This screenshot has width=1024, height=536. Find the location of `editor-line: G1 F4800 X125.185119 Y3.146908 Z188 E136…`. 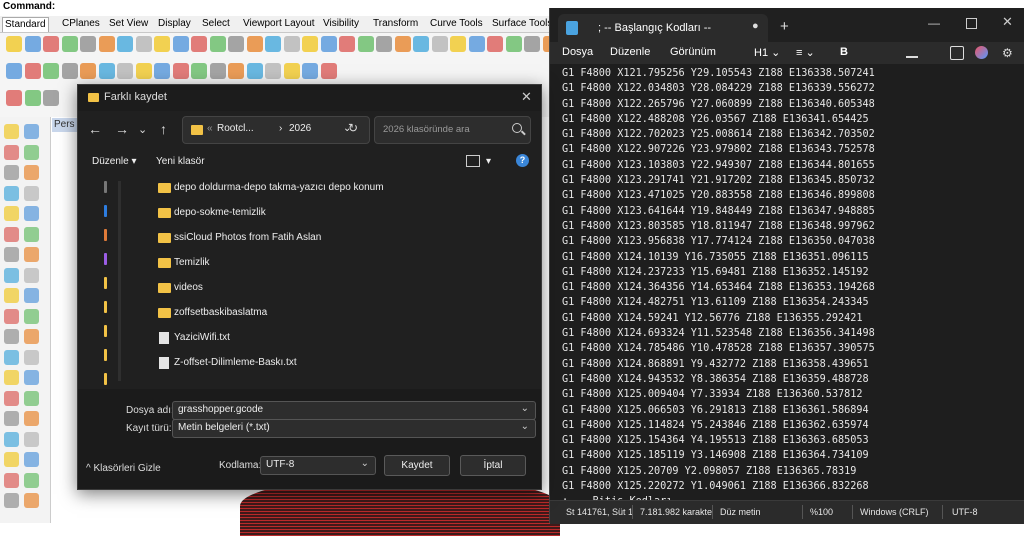

editor-line: G1 F4800 X125.185119 Y3.146908 Z188 E136… is located at coordinates (718, 455).